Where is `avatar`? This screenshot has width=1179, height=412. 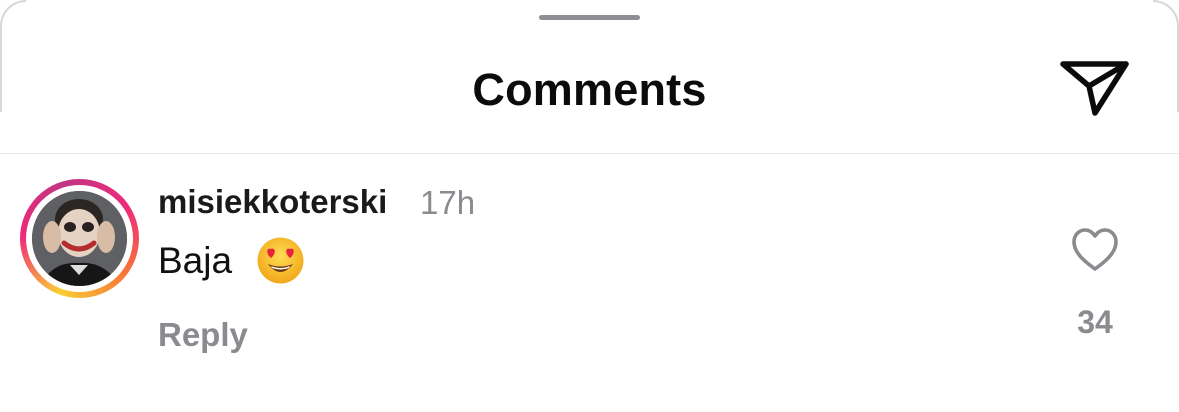
avatar is located at coordinates (79, 238).